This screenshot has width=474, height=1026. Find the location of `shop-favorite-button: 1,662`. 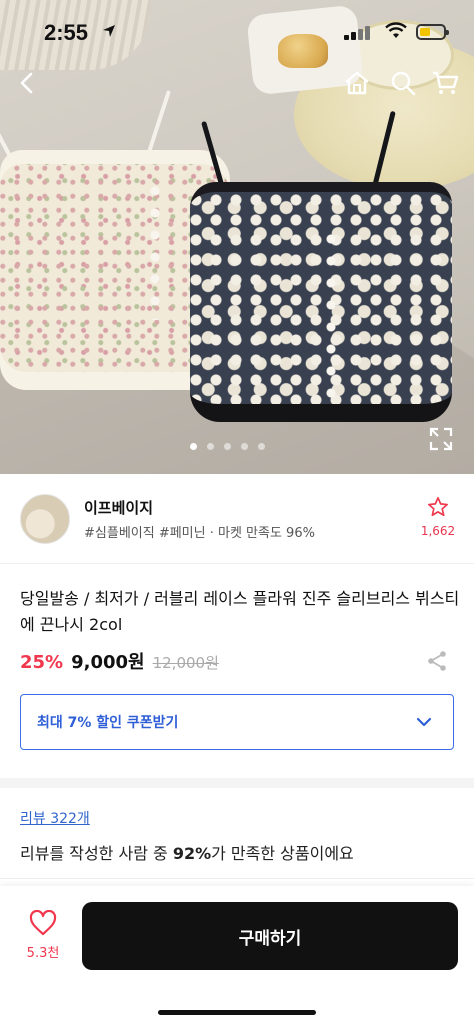

shop-favorite-button: 1,662 is located at coordinates (438, 517).